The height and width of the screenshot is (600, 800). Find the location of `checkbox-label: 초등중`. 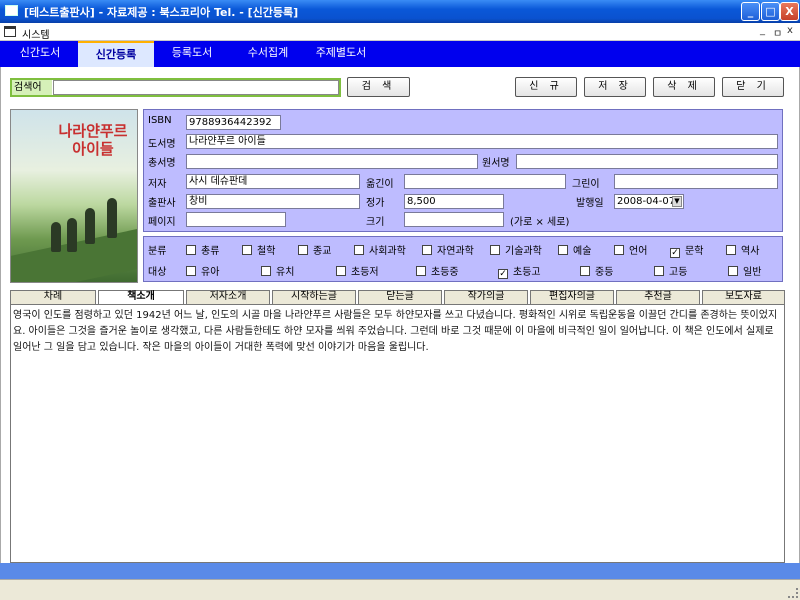

checkbox-label: 초등중 is located at coordinates (445, 272).